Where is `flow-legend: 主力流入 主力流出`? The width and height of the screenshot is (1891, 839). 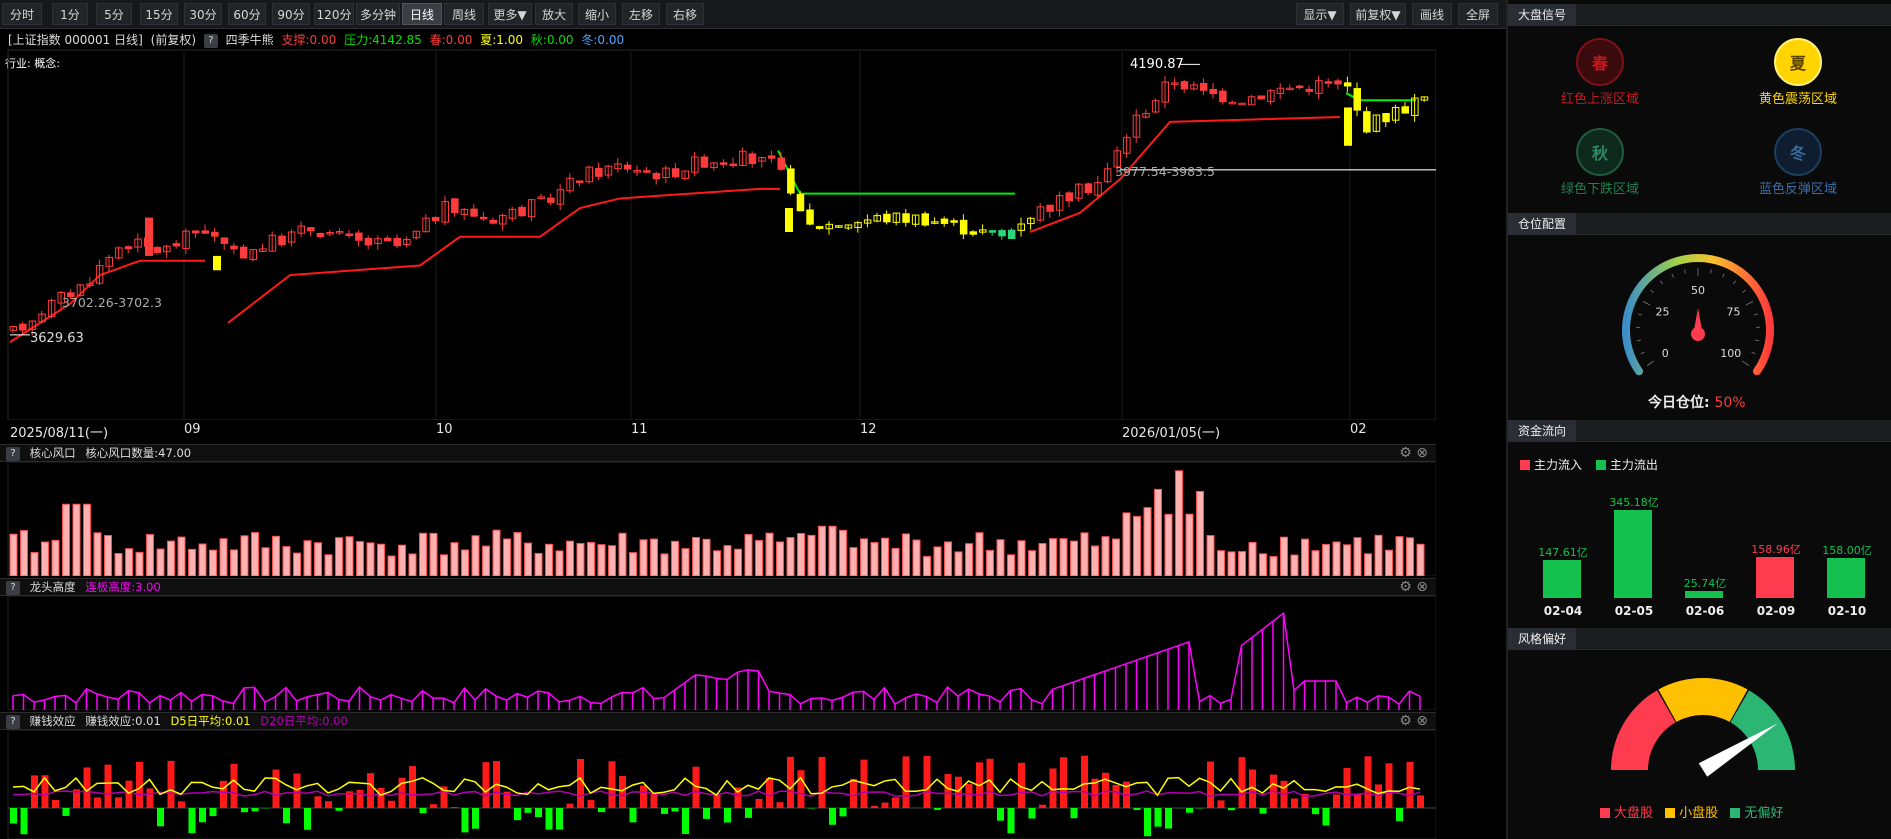 flow-legend: 主力流入 主力流出 is located at coordinates (1589, 464).